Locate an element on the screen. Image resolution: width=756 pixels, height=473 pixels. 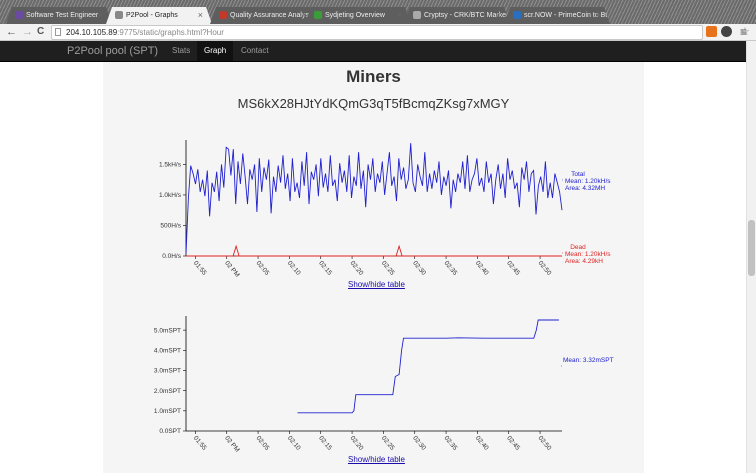
x-tick-label: 02:15 is located at coordinates (325, 443).